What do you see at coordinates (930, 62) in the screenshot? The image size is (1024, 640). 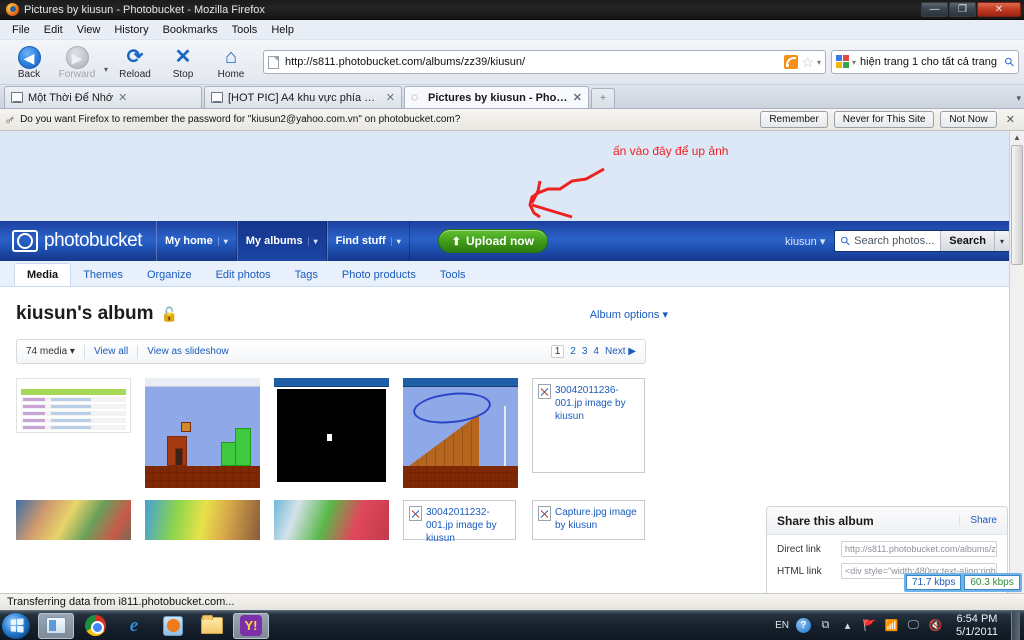 I see `search-input: hiện trang 1 cho tất cả trang` at bounding box center [930, 62].